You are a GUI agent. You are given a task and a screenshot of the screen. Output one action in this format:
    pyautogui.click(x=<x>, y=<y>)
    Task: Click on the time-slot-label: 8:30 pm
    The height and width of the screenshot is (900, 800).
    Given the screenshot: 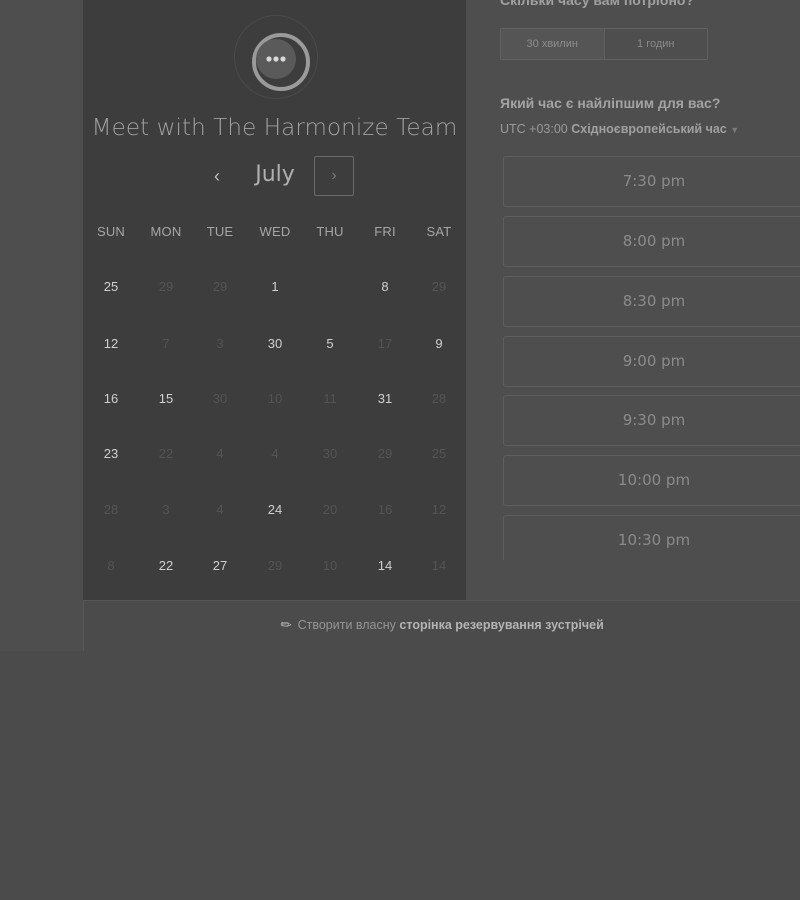 What is the action you would take?
    pyautogui.click(x=654, y=301)
    